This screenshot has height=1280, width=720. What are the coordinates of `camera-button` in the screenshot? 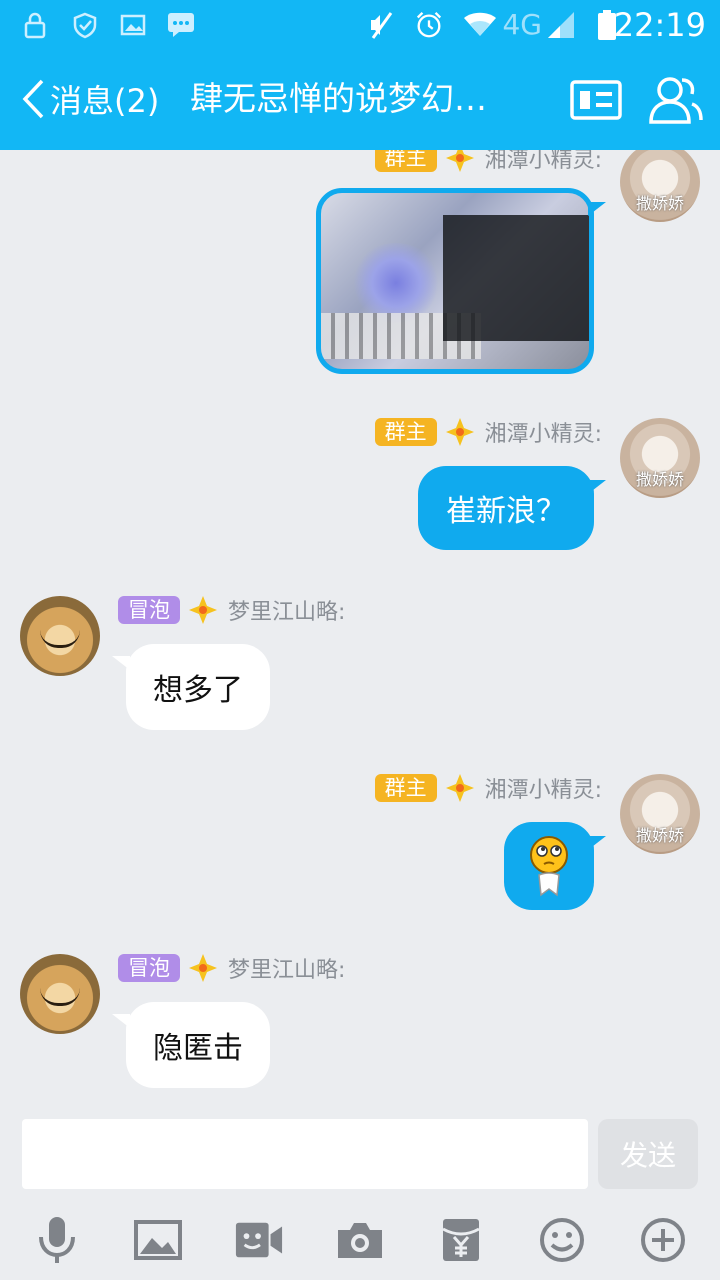 It's located at (360, 1240).